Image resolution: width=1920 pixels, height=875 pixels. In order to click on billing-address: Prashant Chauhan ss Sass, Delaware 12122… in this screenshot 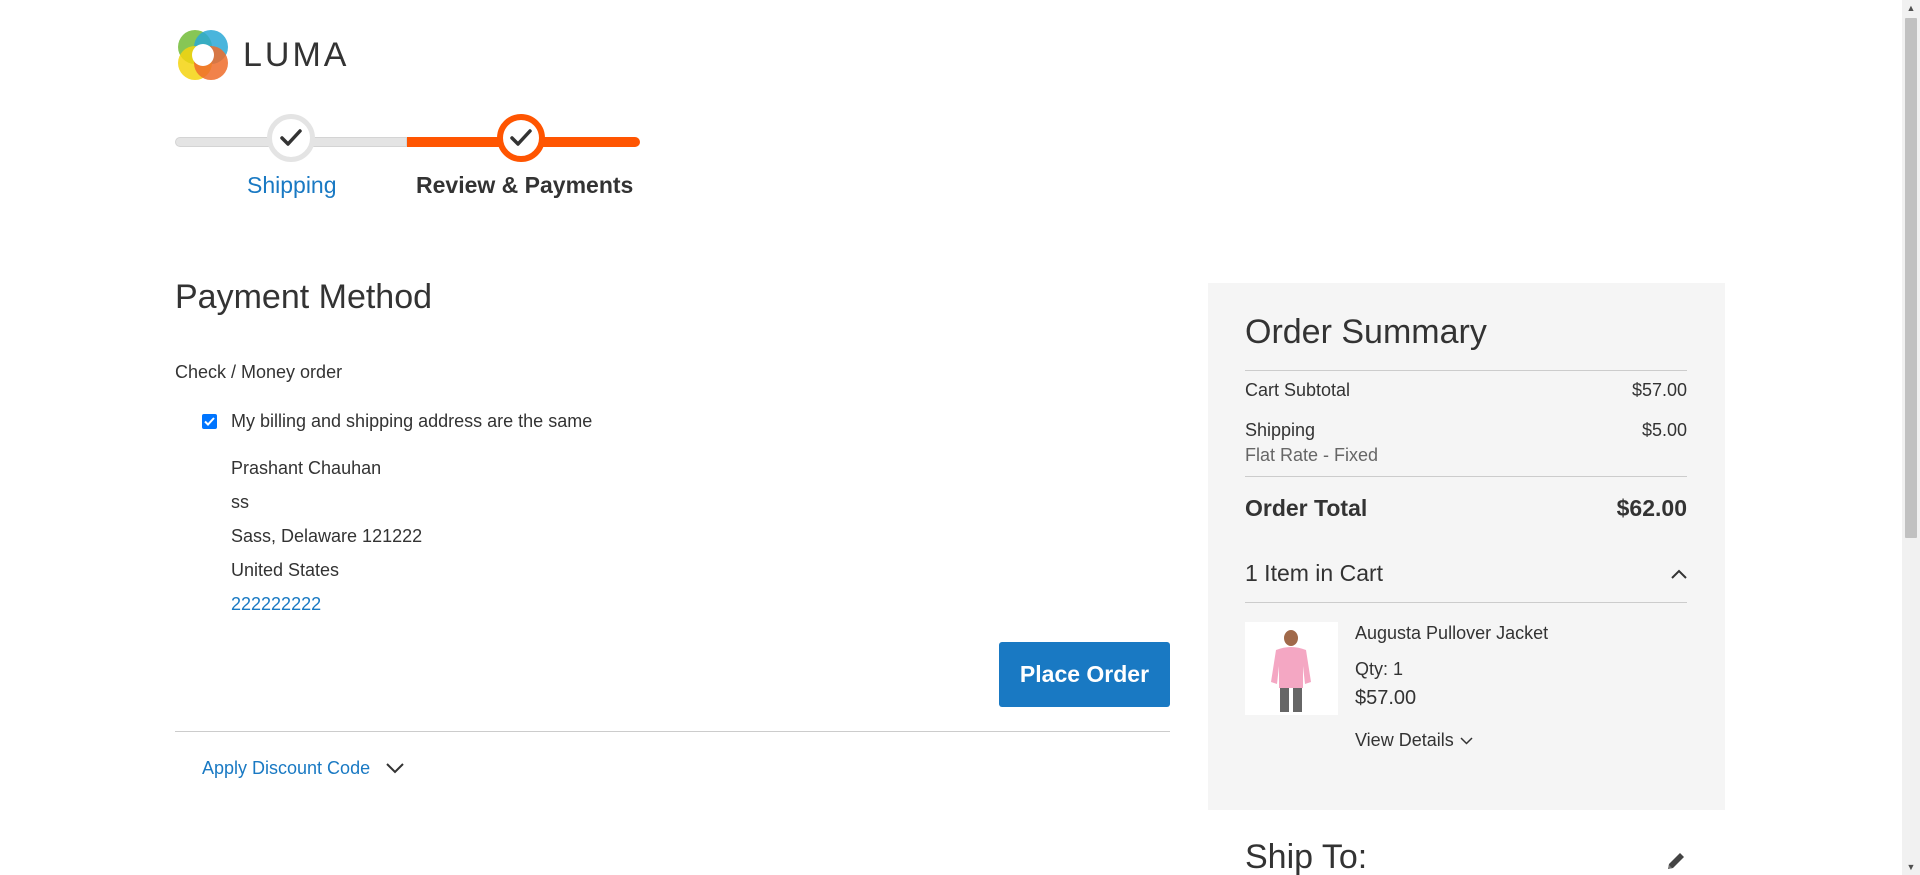, I will do `click(326, 536)`.